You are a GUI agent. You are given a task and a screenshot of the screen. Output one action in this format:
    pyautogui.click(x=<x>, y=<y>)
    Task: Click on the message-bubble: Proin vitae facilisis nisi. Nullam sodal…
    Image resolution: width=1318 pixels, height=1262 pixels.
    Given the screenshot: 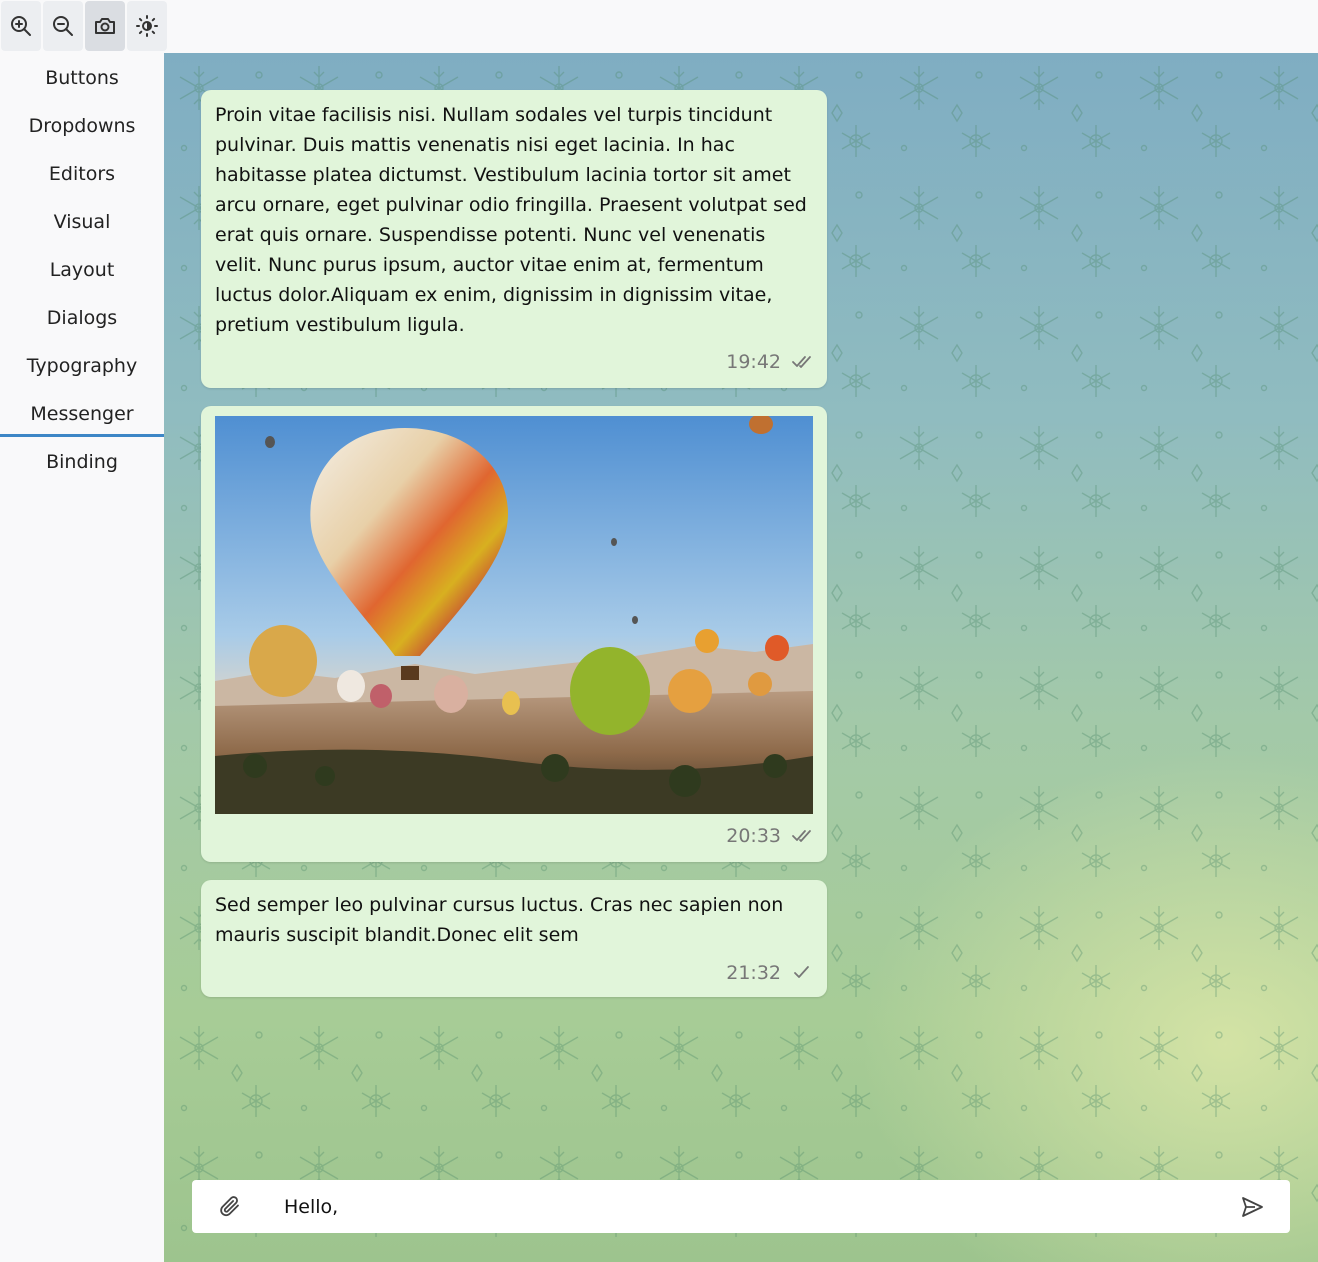 What is the action you would take?
    pyautogui.click(x=514, y=239)
    